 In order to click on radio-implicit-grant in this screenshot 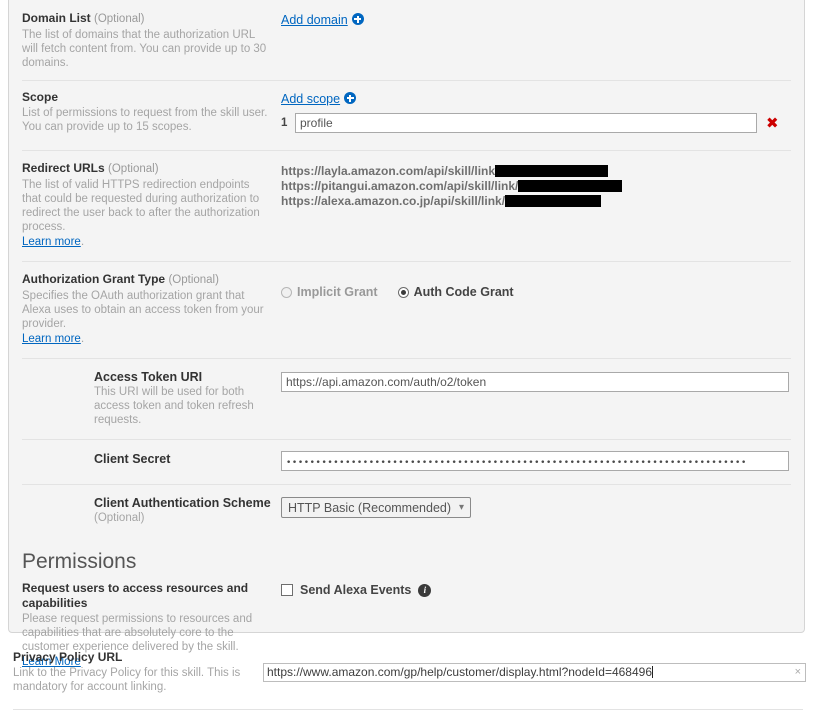, I will do `click(286, 292)`.